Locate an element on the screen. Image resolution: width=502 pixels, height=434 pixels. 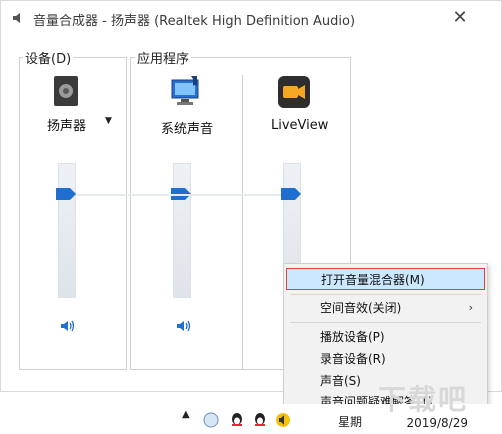
volume-tray-icon is located at coordinates (283, 420).